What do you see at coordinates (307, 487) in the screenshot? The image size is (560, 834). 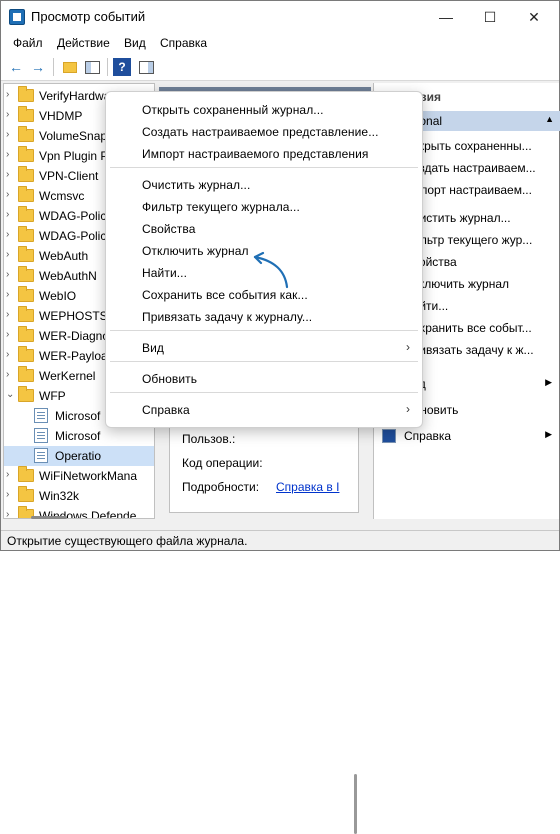 I see `detail-help-link: Справка в I` at bounding box center [307, 487].